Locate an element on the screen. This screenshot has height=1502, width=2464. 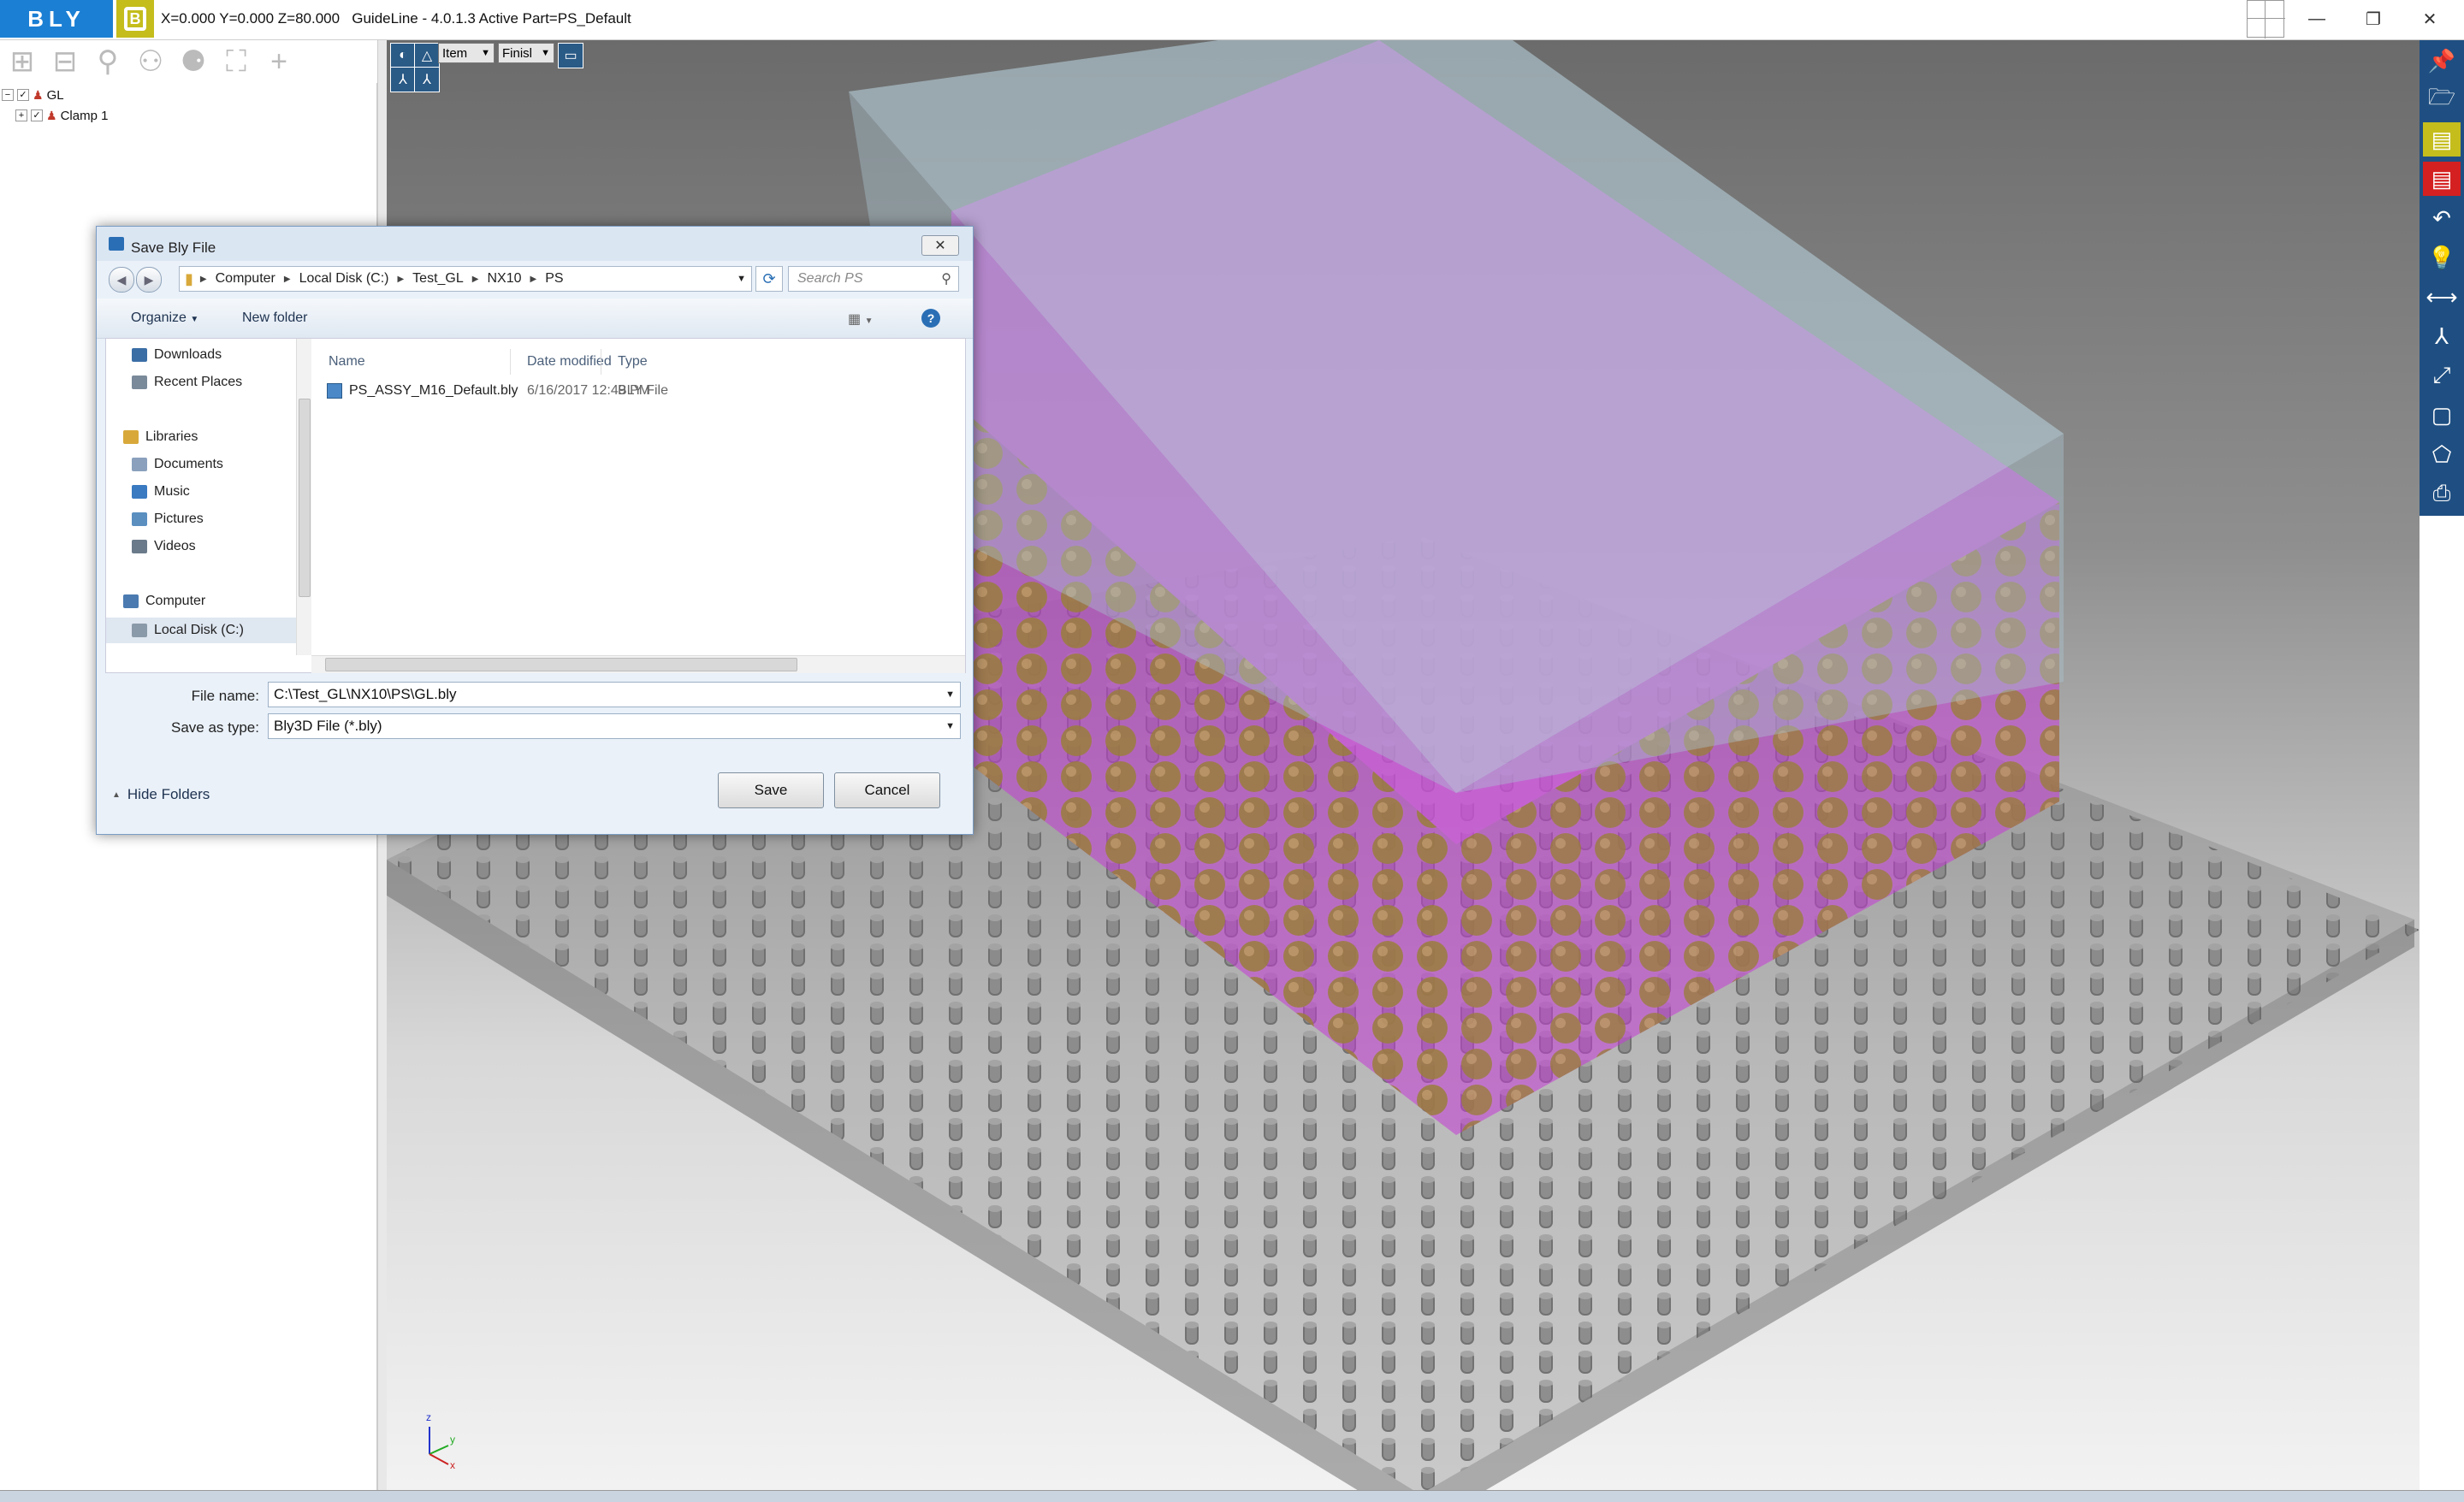
refresh-button: ⟳ is located at coordinates (769, 279).